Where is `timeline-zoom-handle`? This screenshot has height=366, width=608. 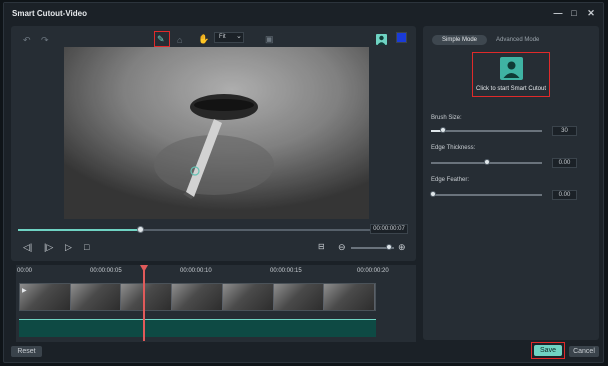
timeline-zoom-handle is located at coordinates (389, 247).